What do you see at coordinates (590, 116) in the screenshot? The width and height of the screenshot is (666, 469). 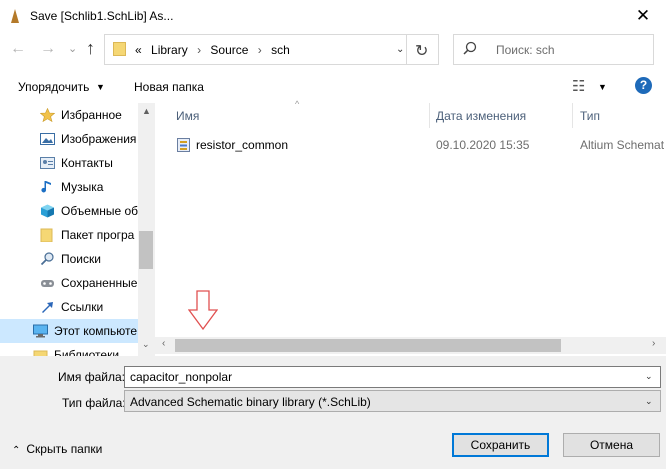 I see `column-header-type: Тип` at bounding box center [590, 116].